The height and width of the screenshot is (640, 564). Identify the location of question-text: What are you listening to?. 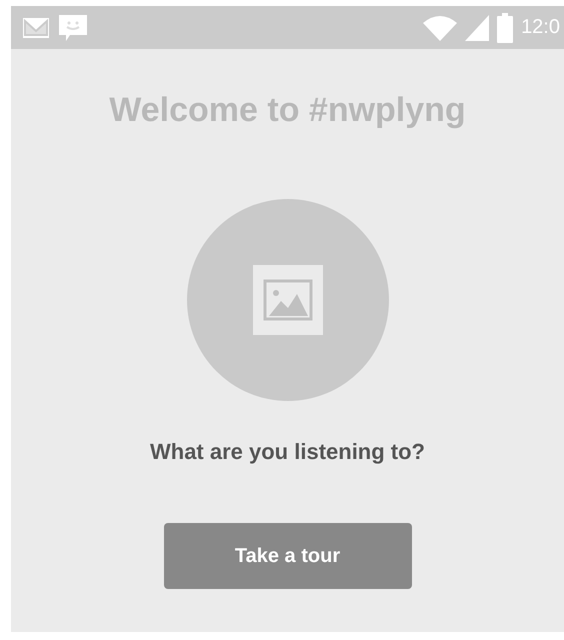
(287, 452).